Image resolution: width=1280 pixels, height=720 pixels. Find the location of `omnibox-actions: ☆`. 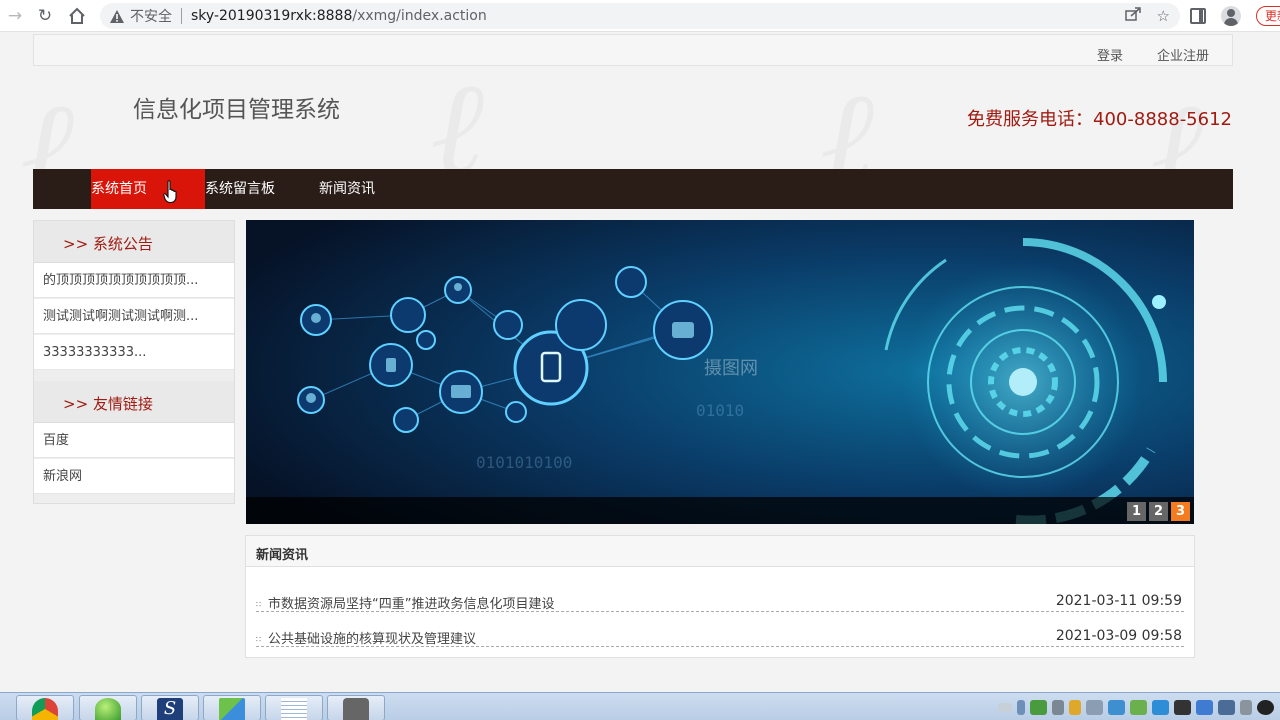

omnibox-actions: ☆ is located at coordinates (1147, 16).